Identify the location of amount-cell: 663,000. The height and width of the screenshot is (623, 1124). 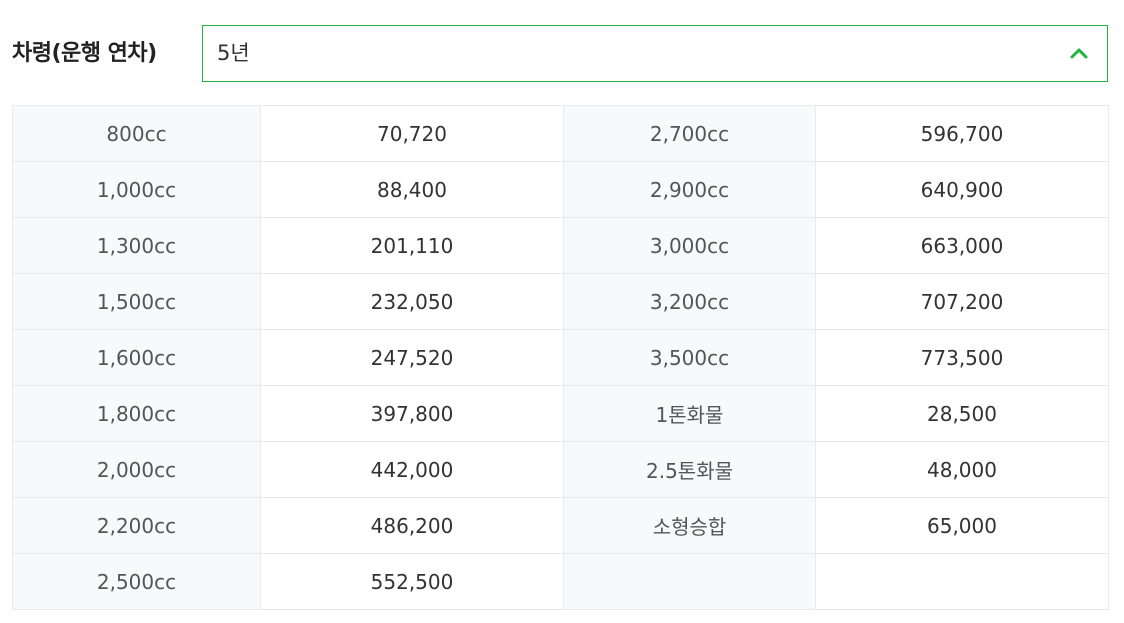
(962, 245).